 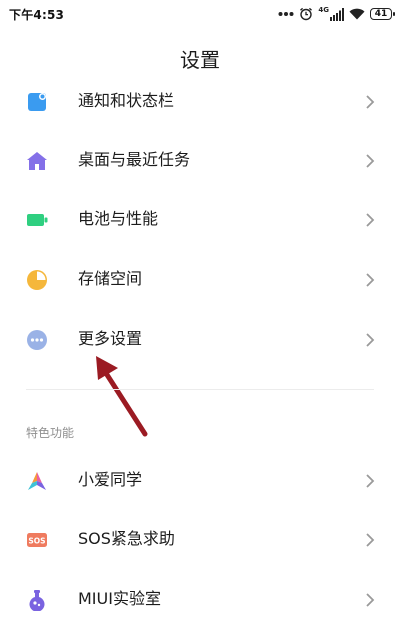 I want to click on feature-item-miui-lab: MIUI实验室, so click(x=200, y=594).